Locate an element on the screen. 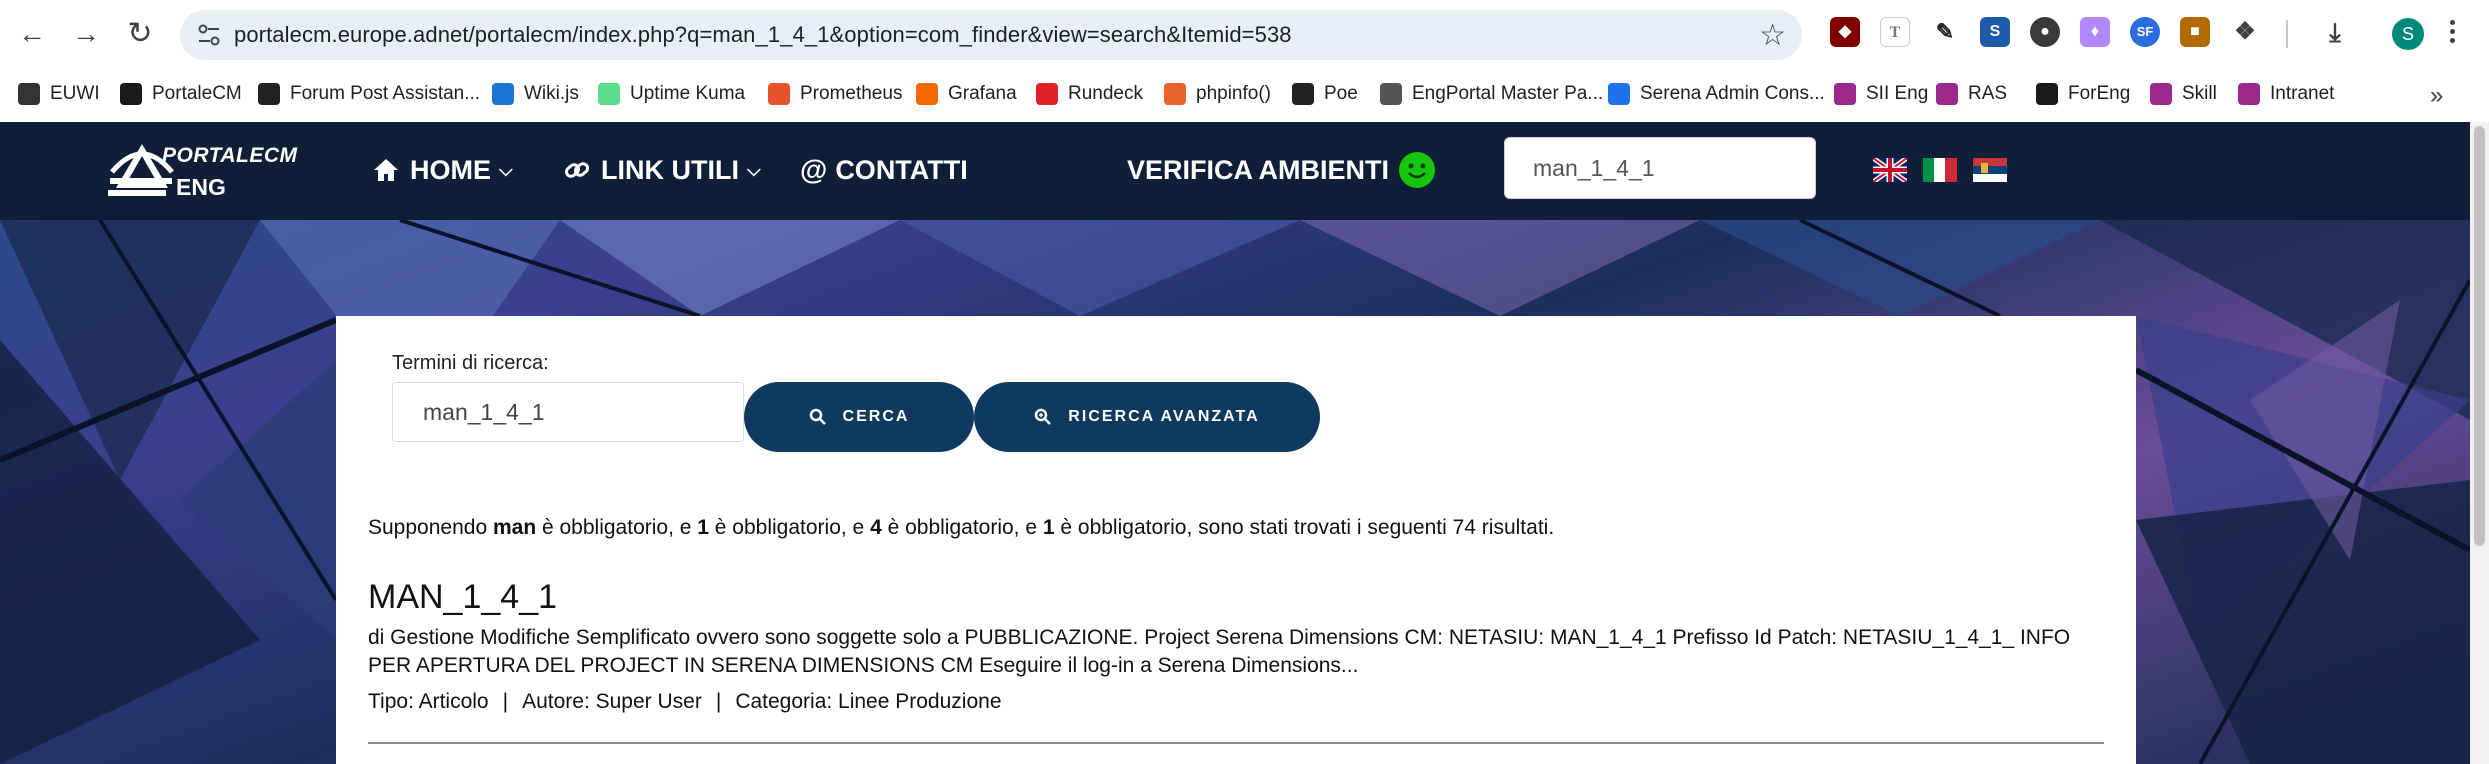 The height and width of the screenshot is (764, 2489). bookmark-item: RAS is located at coordinates (1971, 94).